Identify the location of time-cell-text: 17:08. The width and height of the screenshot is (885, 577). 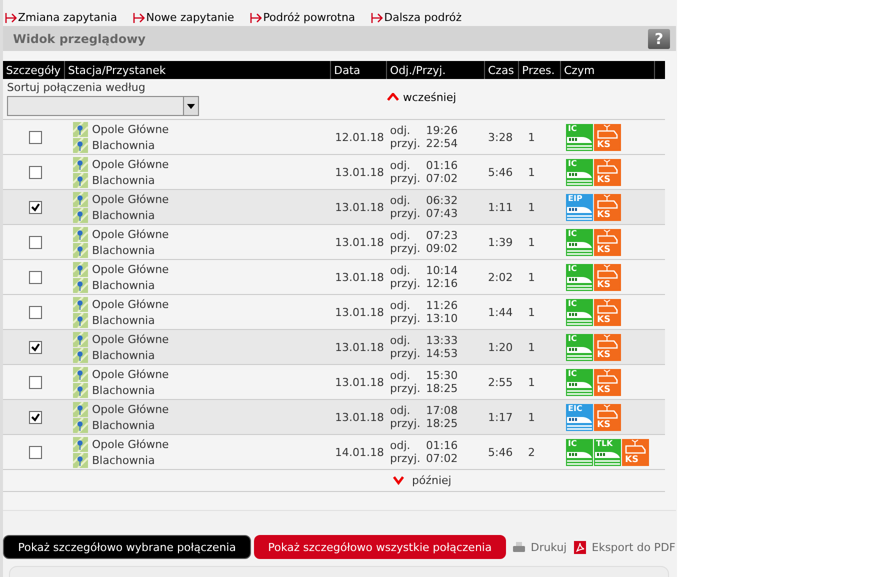
(442, 410).